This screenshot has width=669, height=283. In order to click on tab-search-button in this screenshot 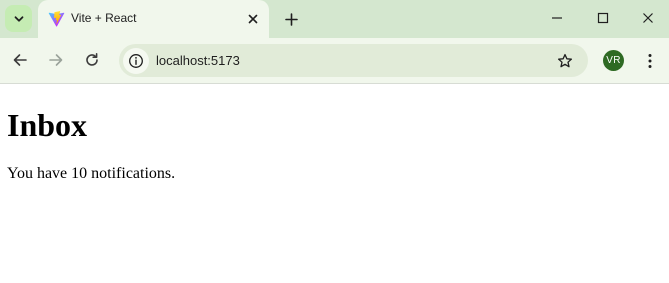, I will do `click(18, 18)`.